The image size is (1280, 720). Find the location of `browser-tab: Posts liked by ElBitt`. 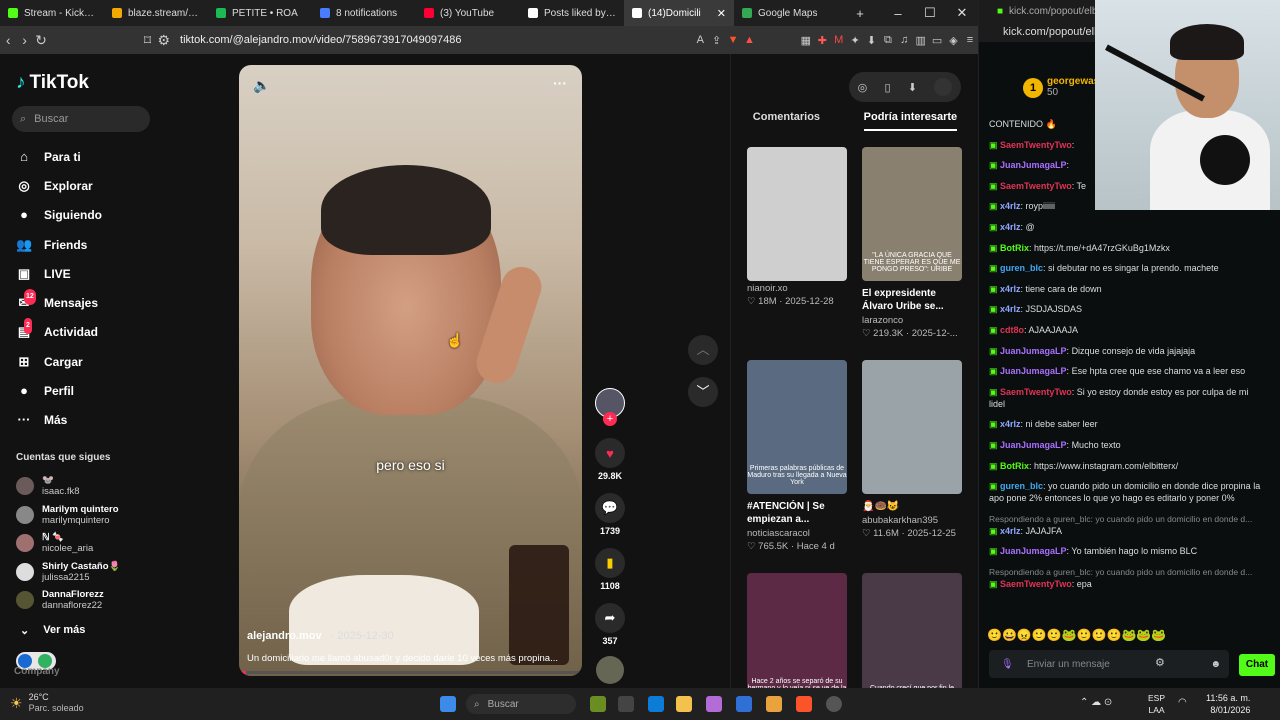

browser-tab: Posts liked by ElBitt is located at coordinates (572, 13).